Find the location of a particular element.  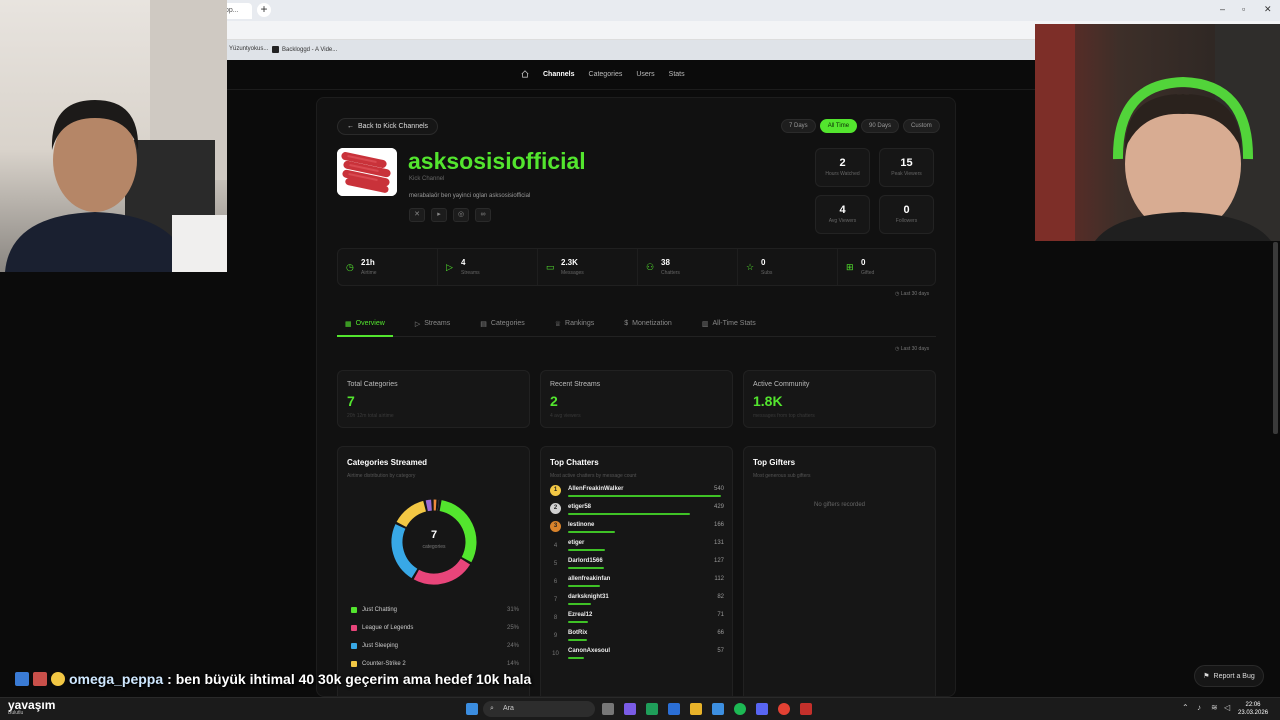

nav-channels: Channels is located at coordinates (559, 74).